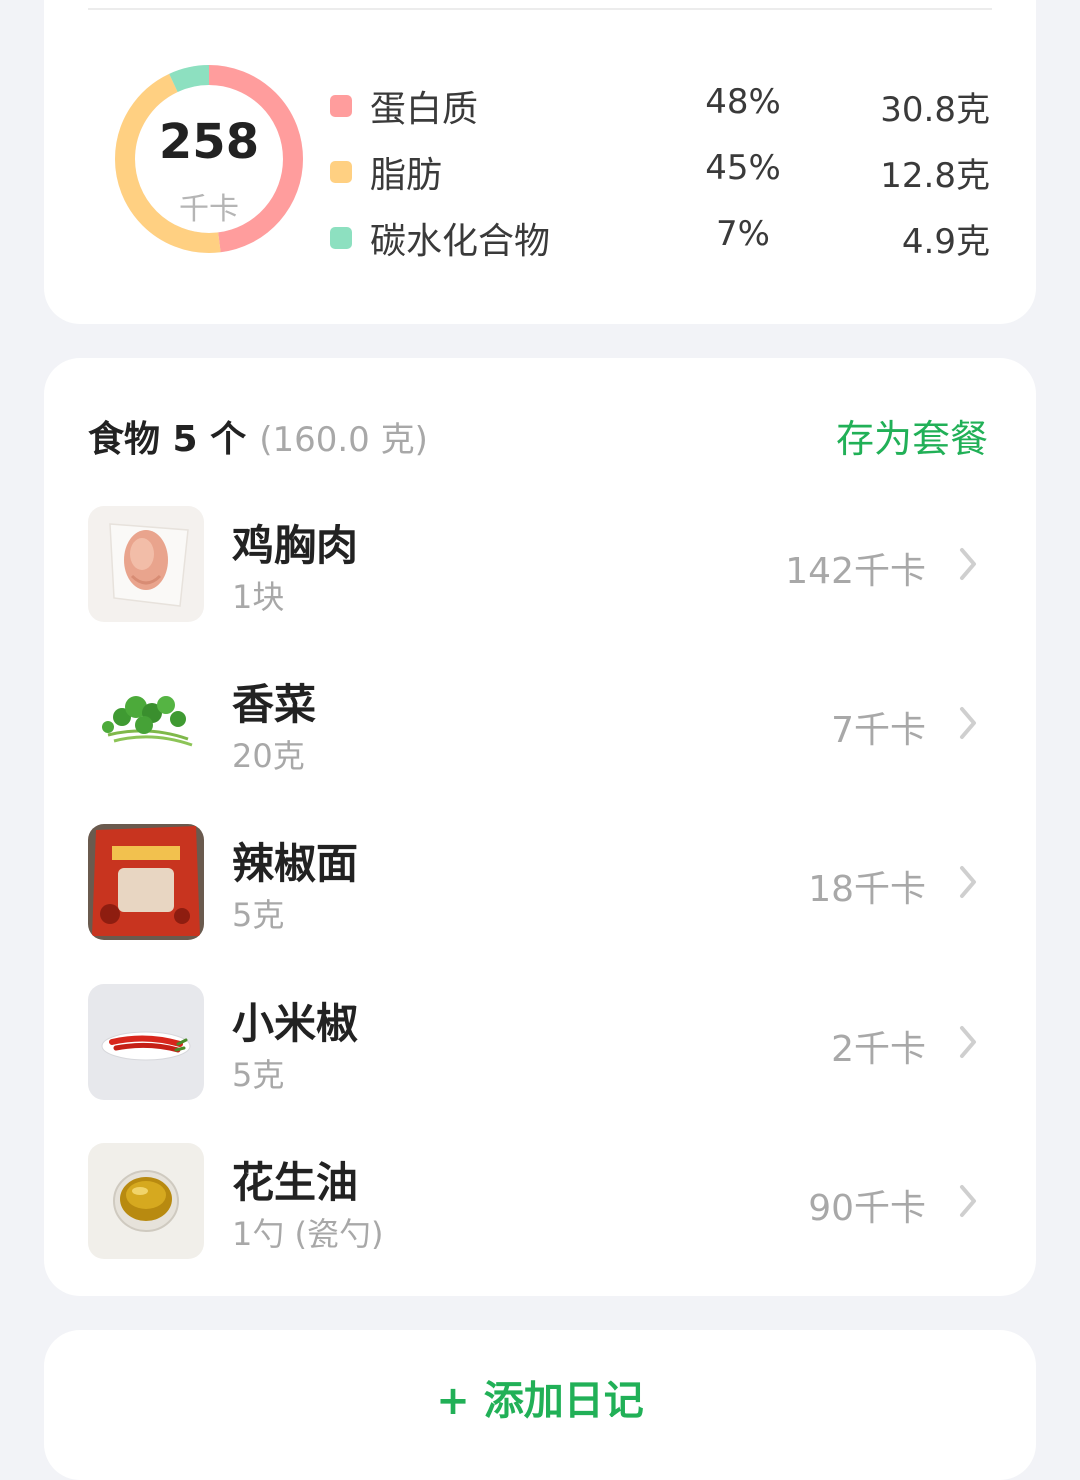 Image resolution: width=1080 pixels, height=1480 pixels. Describe the element at coordinates (268, 756) in the screenshot. I see `food-quantity: 20克` at that location.